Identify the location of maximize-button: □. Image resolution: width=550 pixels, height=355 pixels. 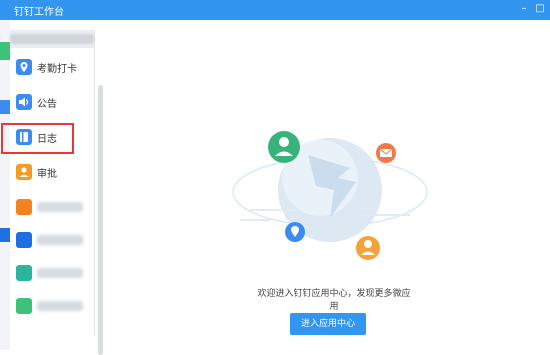
(540, 9).